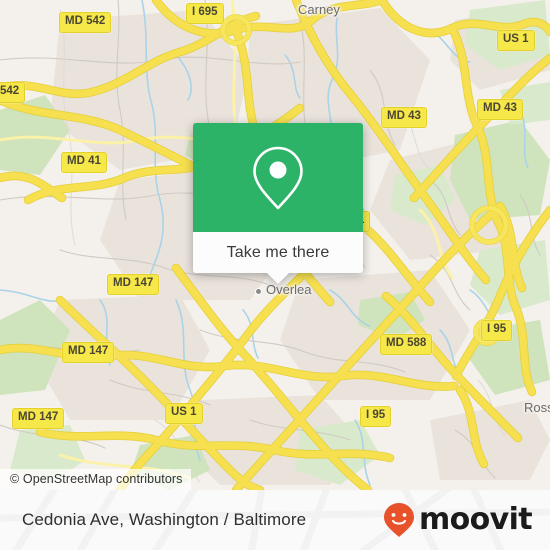  I want to click on road-shield-i-95-east: I 95, so click(497, 330).